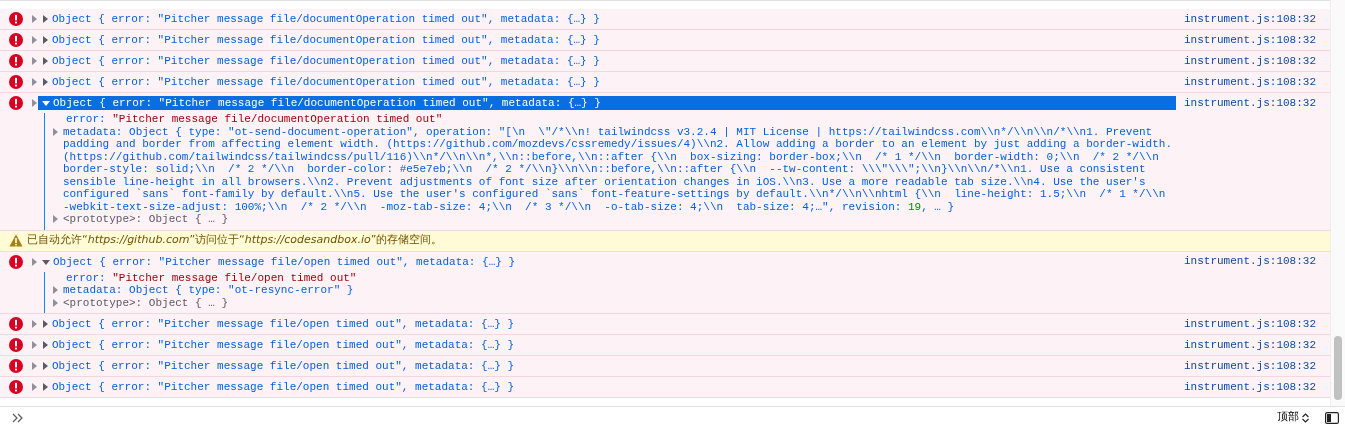 The image size is (1345, 428). Describe the element at coordinates (1338, 368) in the screenshot. I see `scrollbar-thumb` at that location.